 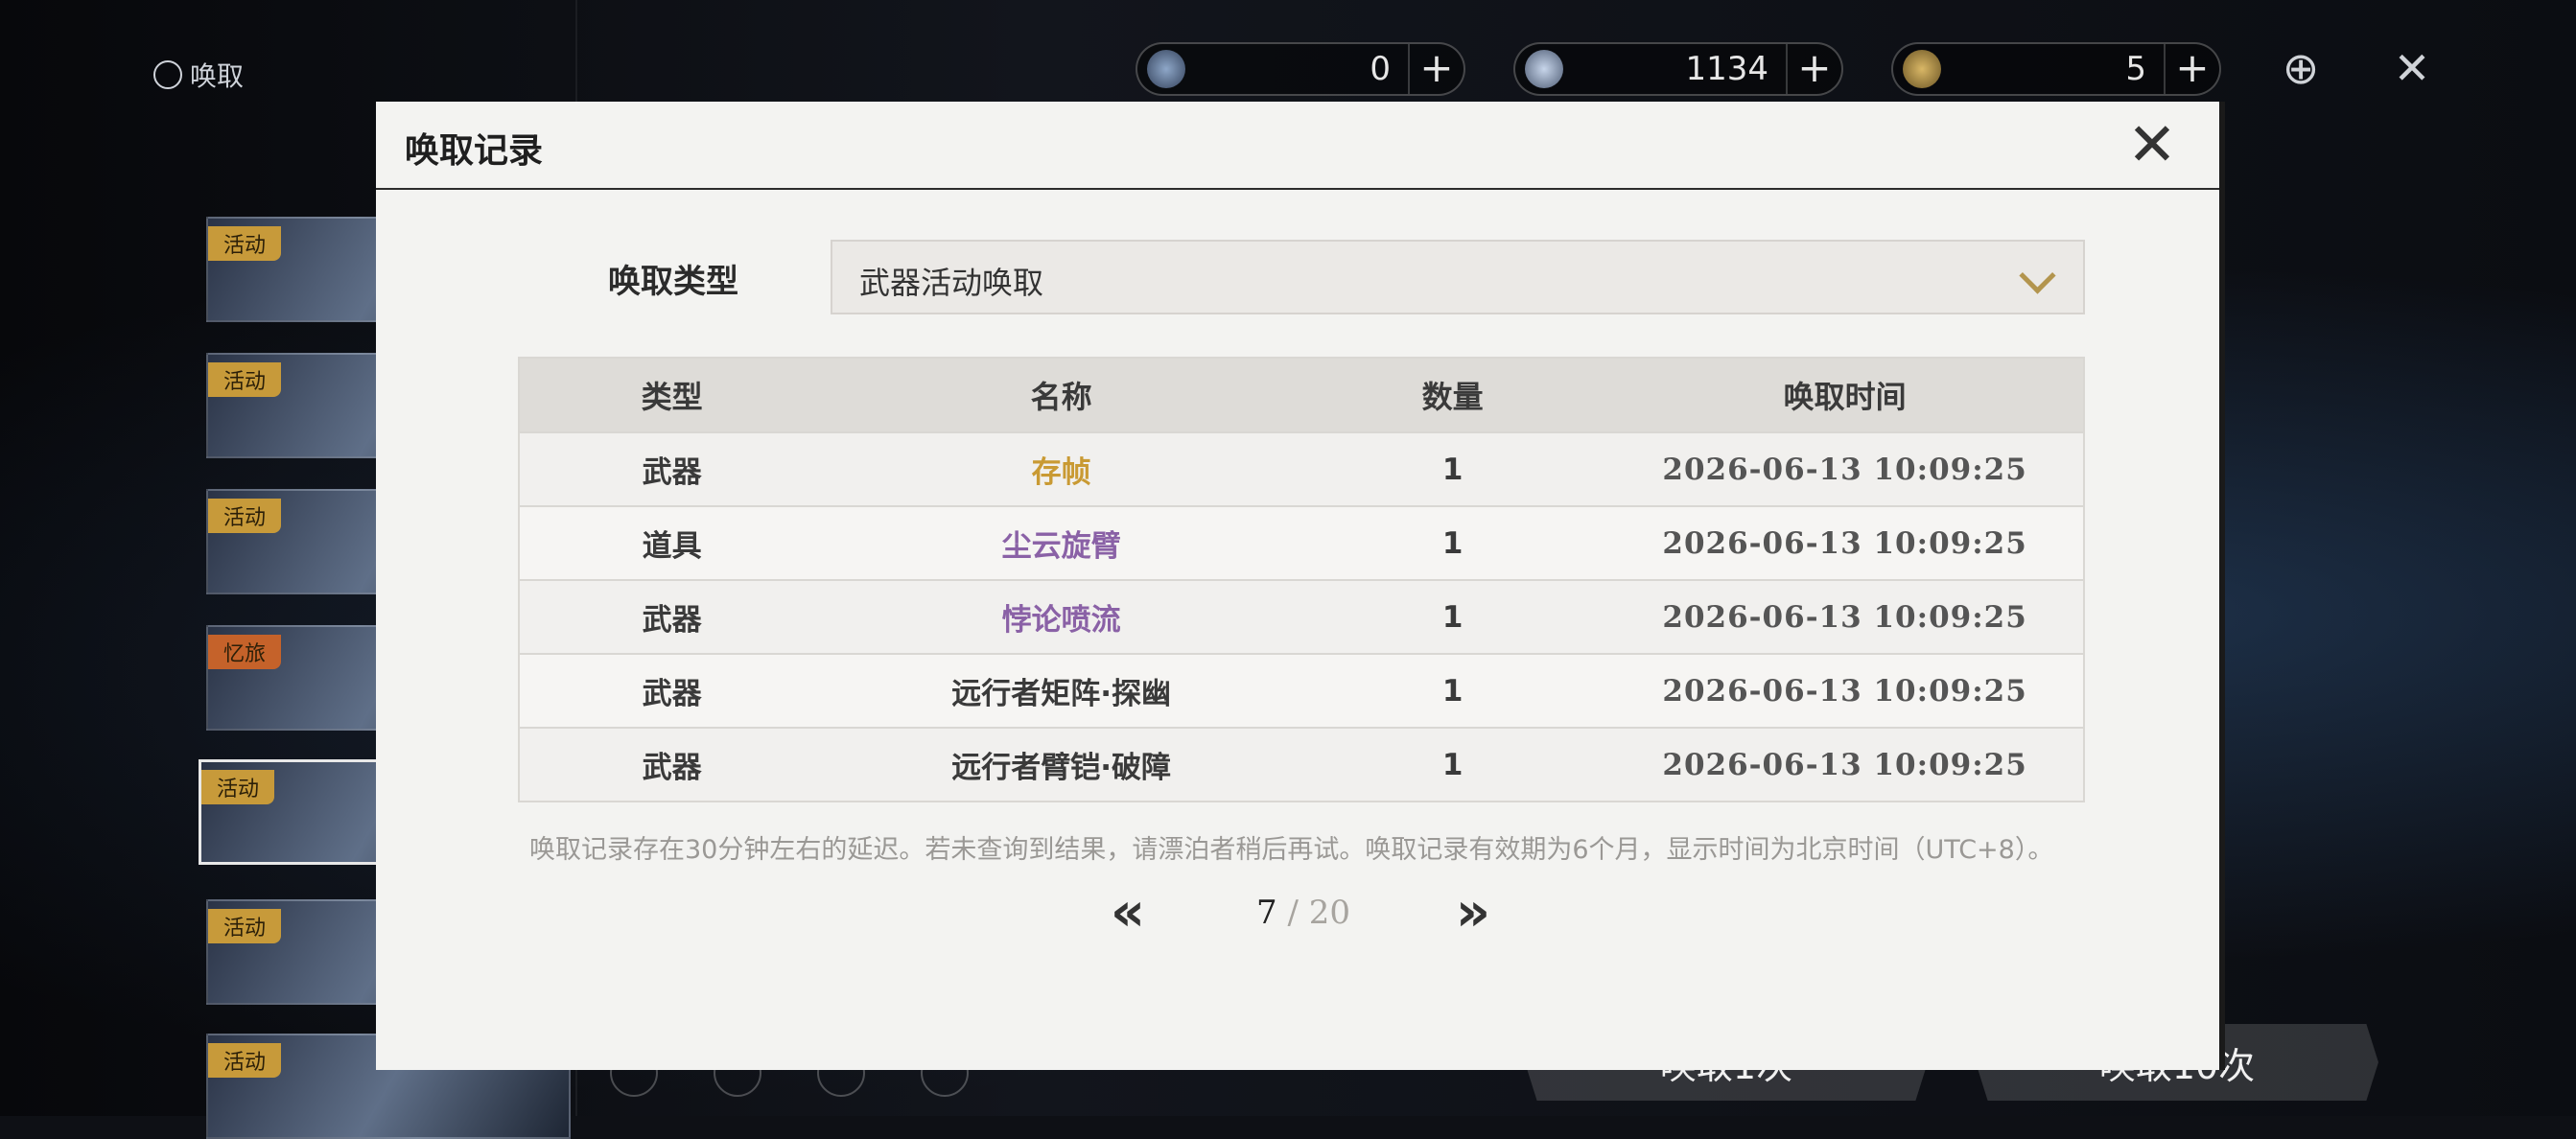 What do you see at coordinates (1452, 397) in the screenshot?
I see `header-qty: 数量` at bounding box center [1452, 397].